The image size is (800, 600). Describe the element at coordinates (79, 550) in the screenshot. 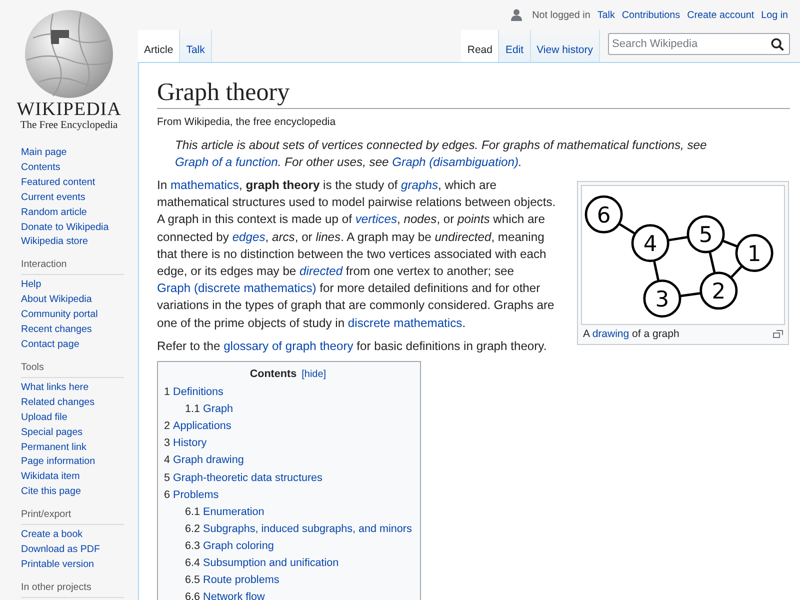

I see `sidebar-link: Download as PDF` at that location.